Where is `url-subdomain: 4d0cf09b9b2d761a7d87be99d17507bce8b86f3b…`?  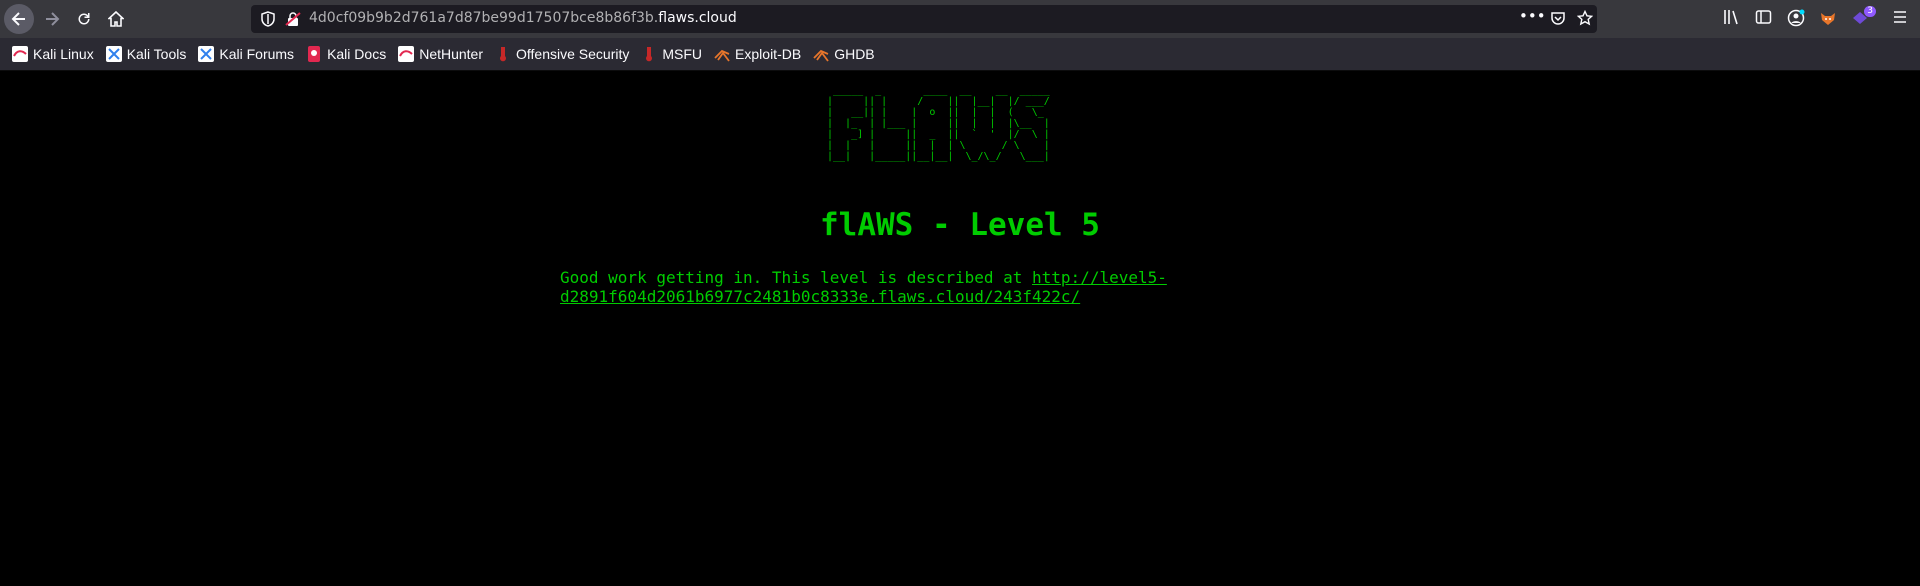
url-subdomain: 4d0cf09b9b2d761a7d87be99d17507bce8b86f3b… is located at coordinates (484, 18).